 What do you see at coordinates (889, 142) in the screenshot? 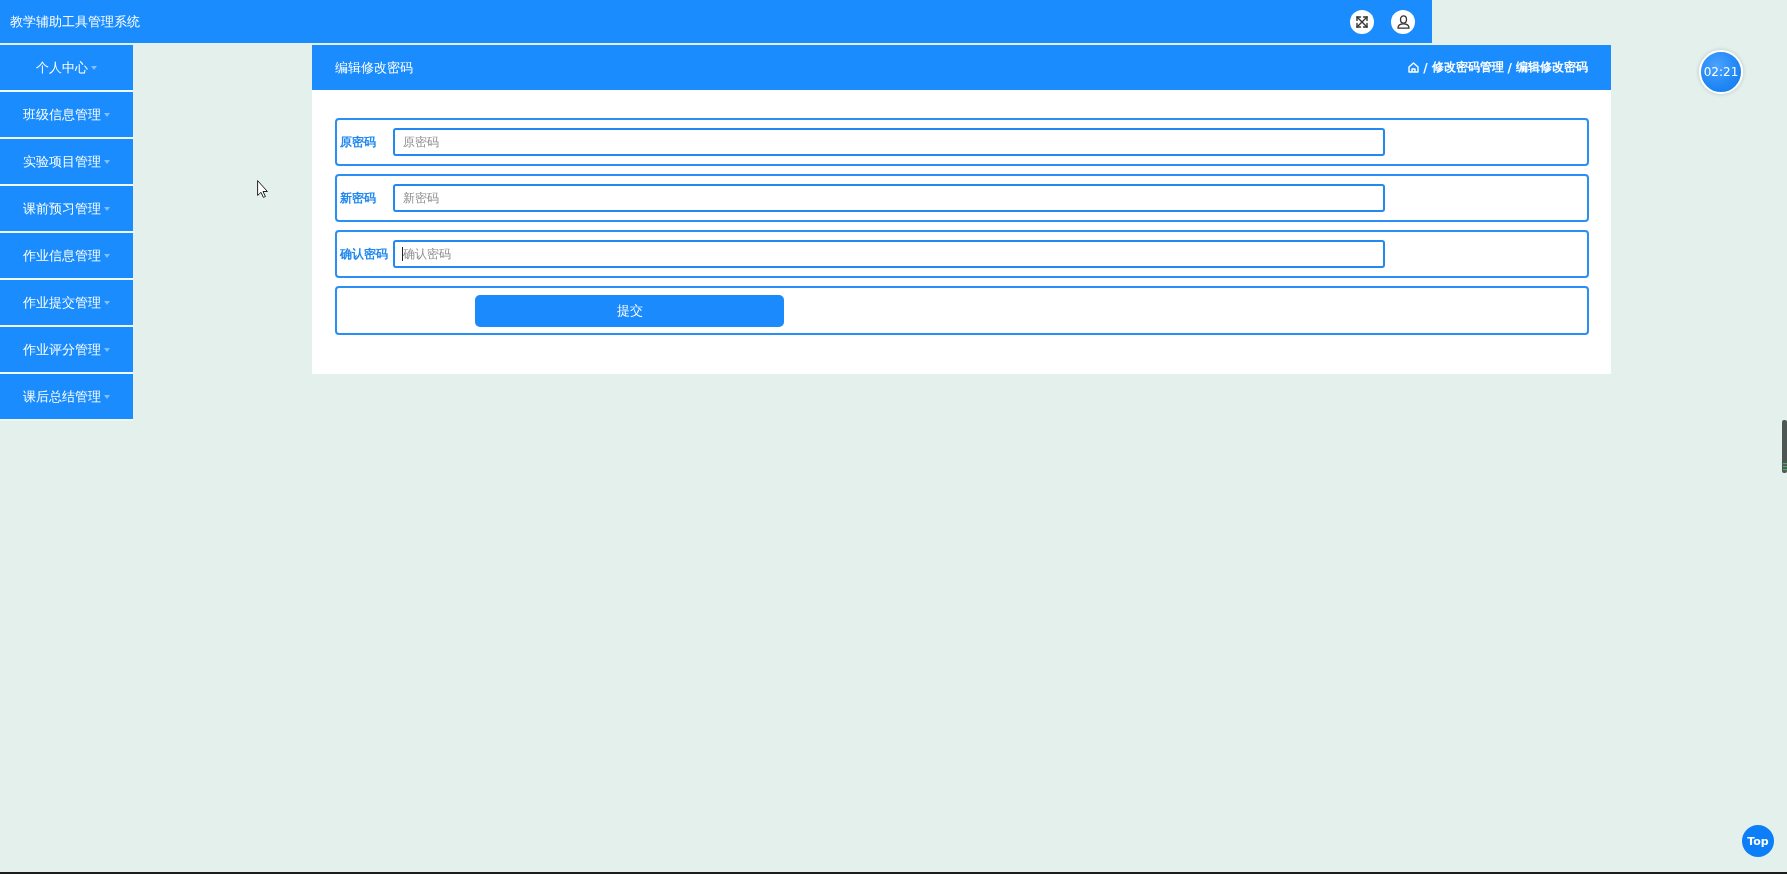
I see `password-field: 原密码` at bounding box center [889, 142].